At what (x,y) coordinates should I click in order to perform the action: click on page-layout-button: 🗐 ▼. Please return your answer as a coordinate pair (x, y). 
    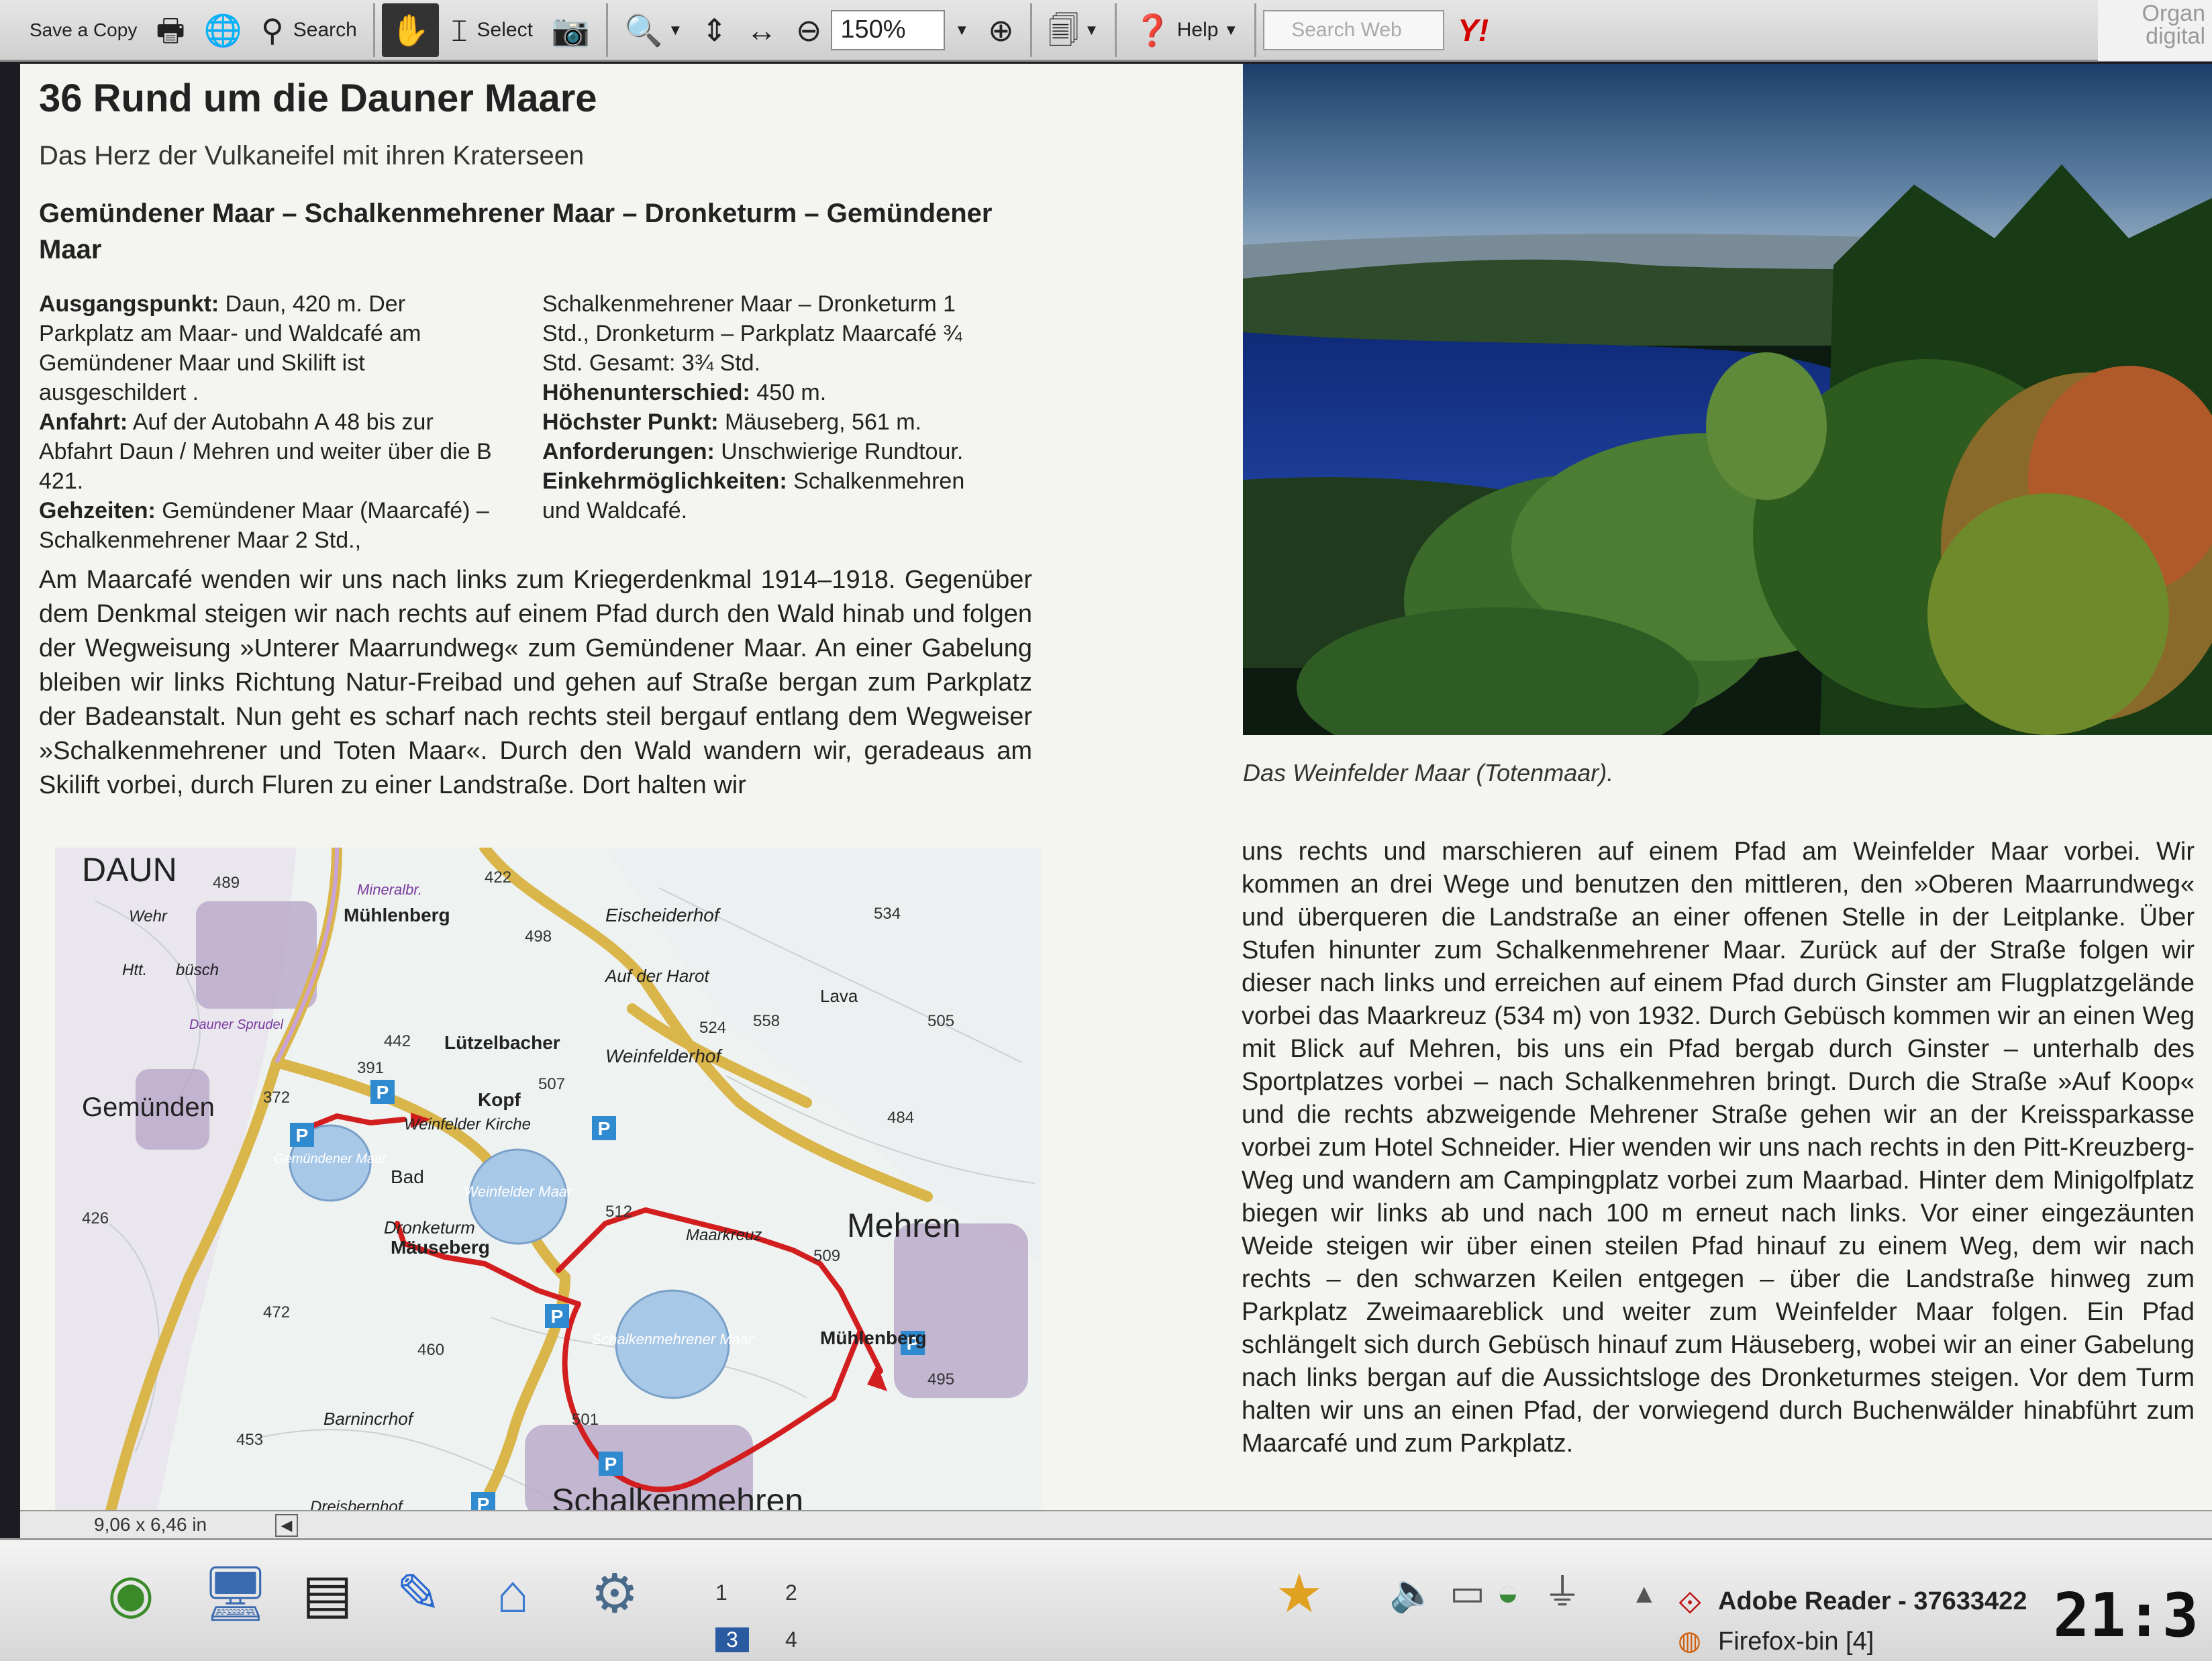
    Looking at the image, I should click on (1074, 30).